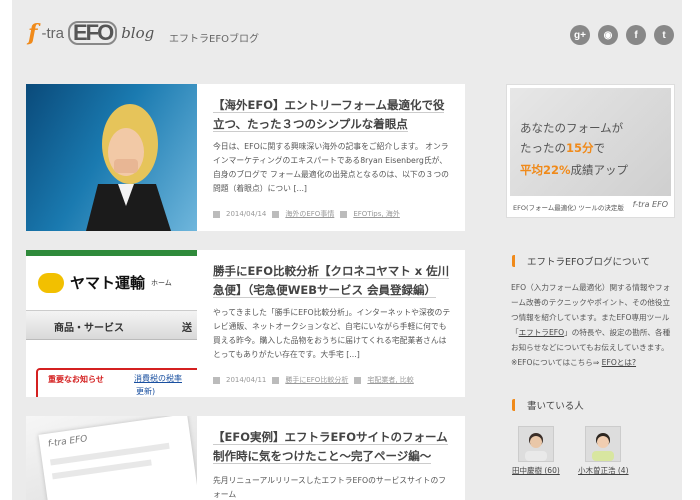 This screenshot has width=700, height=500. Describe the element at coordinates (555, 406) in the screenshot. I see `authors-heading-text: 書いている人` at that location.